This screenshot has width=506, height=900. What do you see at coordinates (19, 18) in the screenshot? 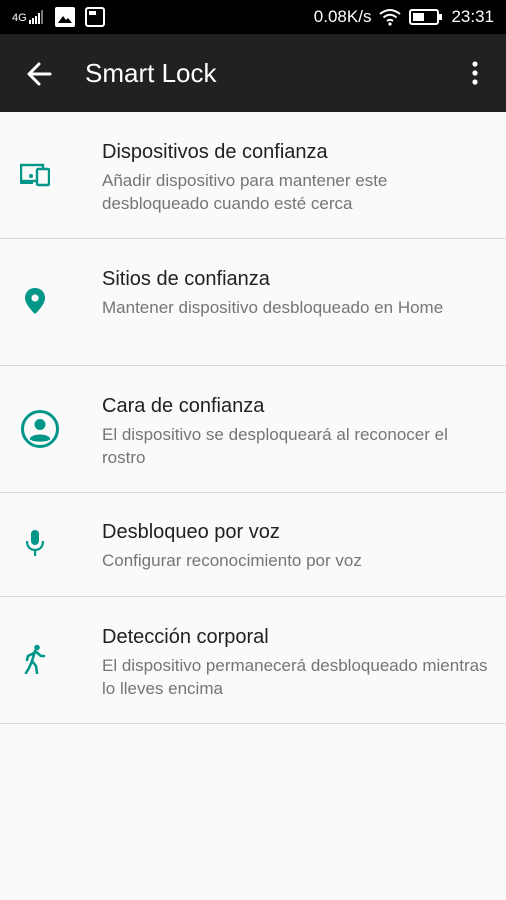
I see `network-type: 4G` at bounding box center [19, 18].